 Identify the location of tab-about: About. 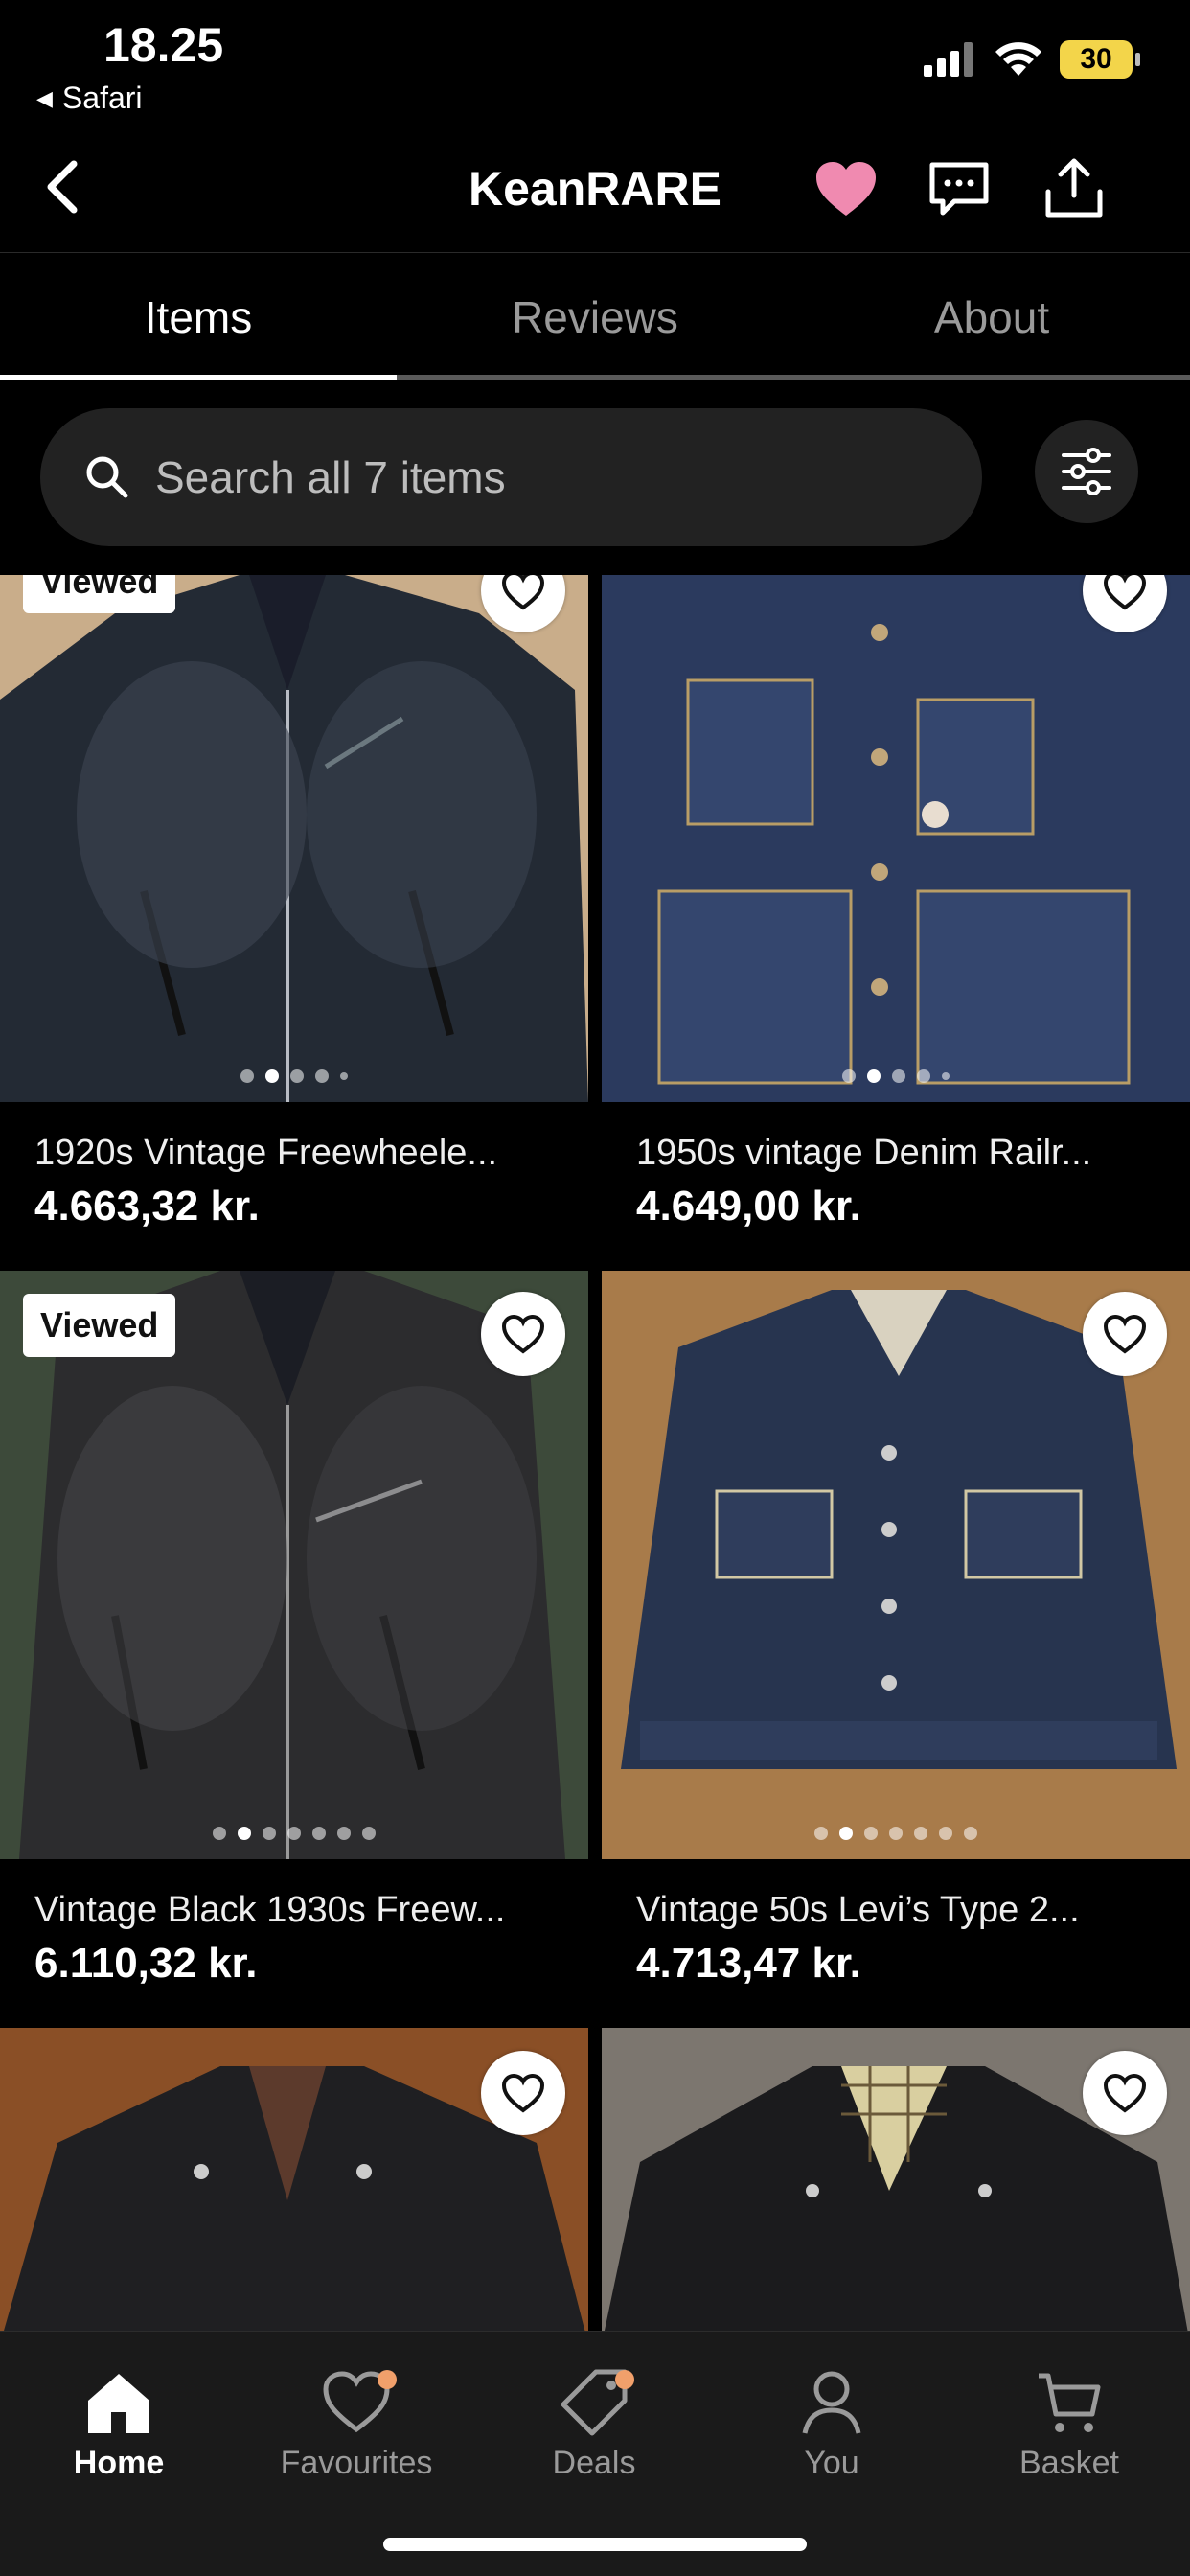
(991, 314).